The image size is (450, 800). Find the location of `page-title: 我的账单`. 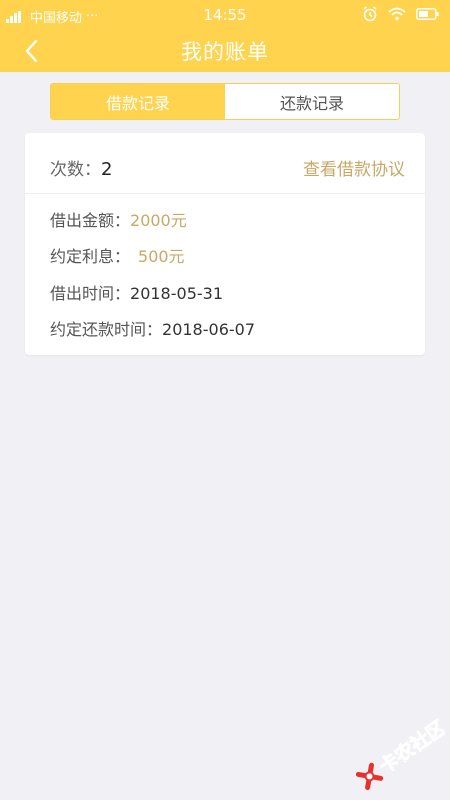

page-title: 我的账单 is located at coordinates (225, 52).